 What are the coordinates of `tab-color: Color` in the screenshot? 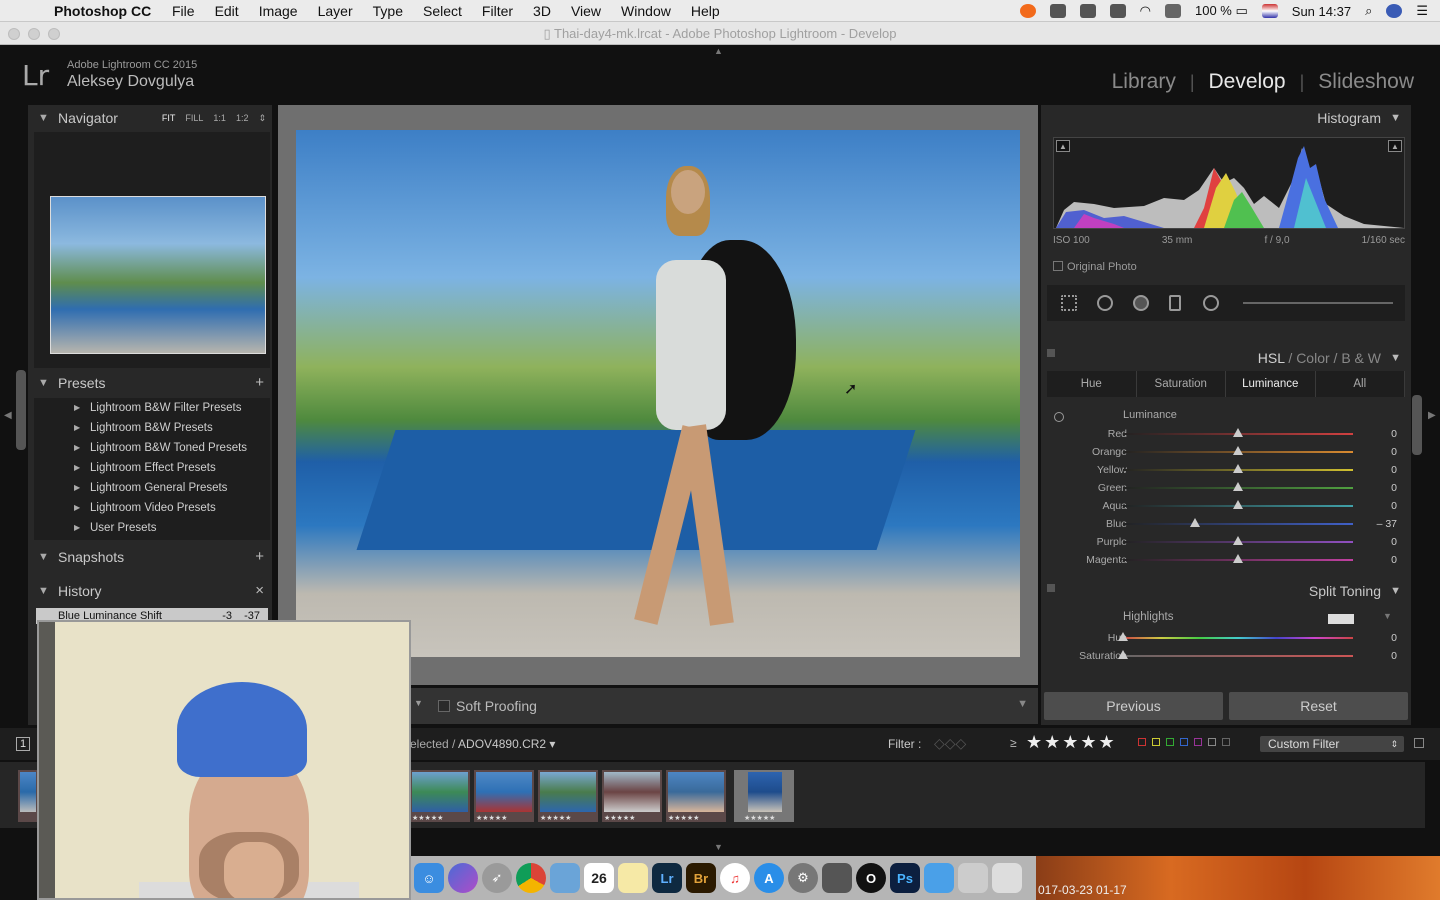 It's located at (1312, 358).